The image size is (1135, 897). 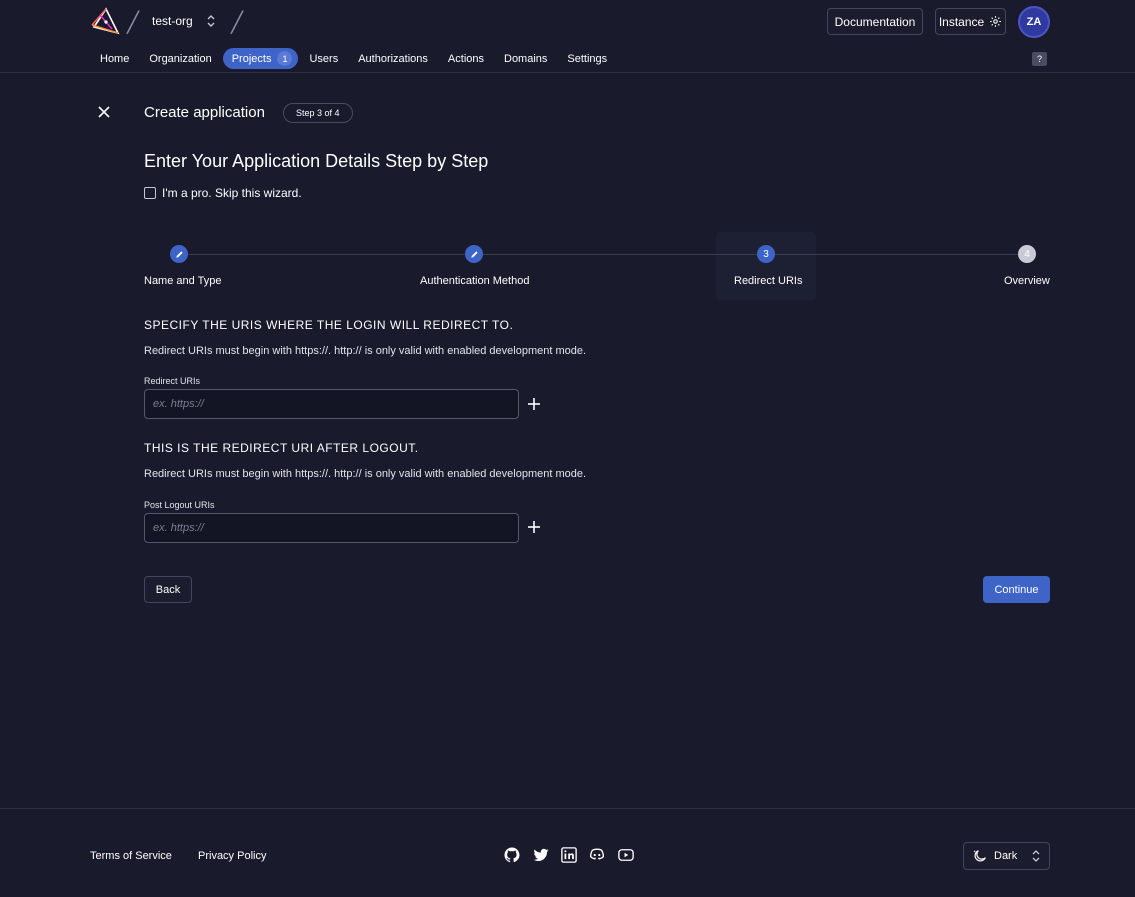 What do you see at coordinates (979, 856) in the screenshot?
I see `moon-icon` at bounding box center [979, 856].